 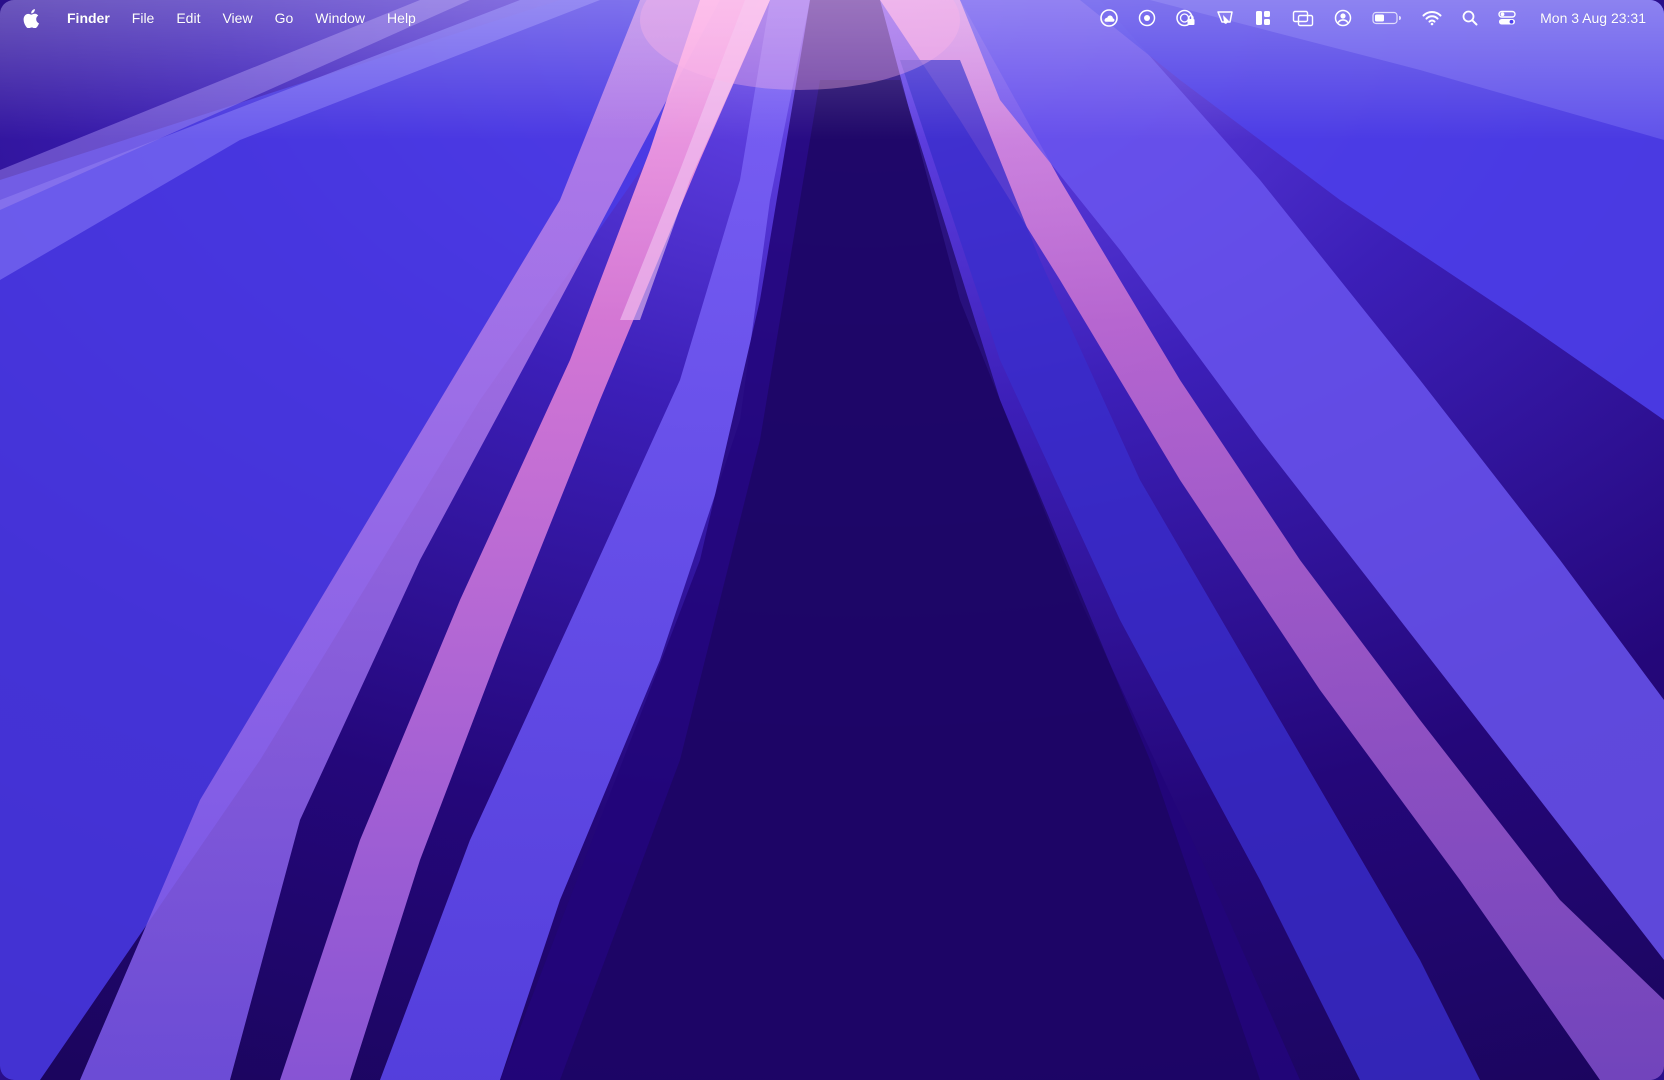 What do you see at coordinates (1225, 18) in the screenshot?
I see `pen-tablet-icon` at bounding box center [1225, 18].